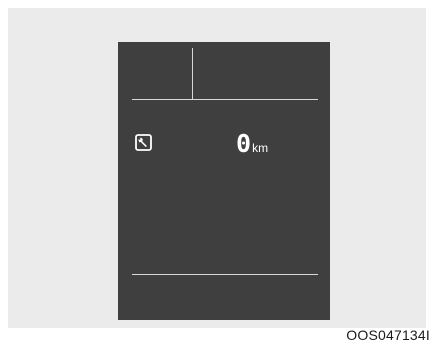 This screenshot has width=434, height=344. Describe the element at coordinates (244, 143) in the screenshot. I see `odometer-value: 0` at that location.